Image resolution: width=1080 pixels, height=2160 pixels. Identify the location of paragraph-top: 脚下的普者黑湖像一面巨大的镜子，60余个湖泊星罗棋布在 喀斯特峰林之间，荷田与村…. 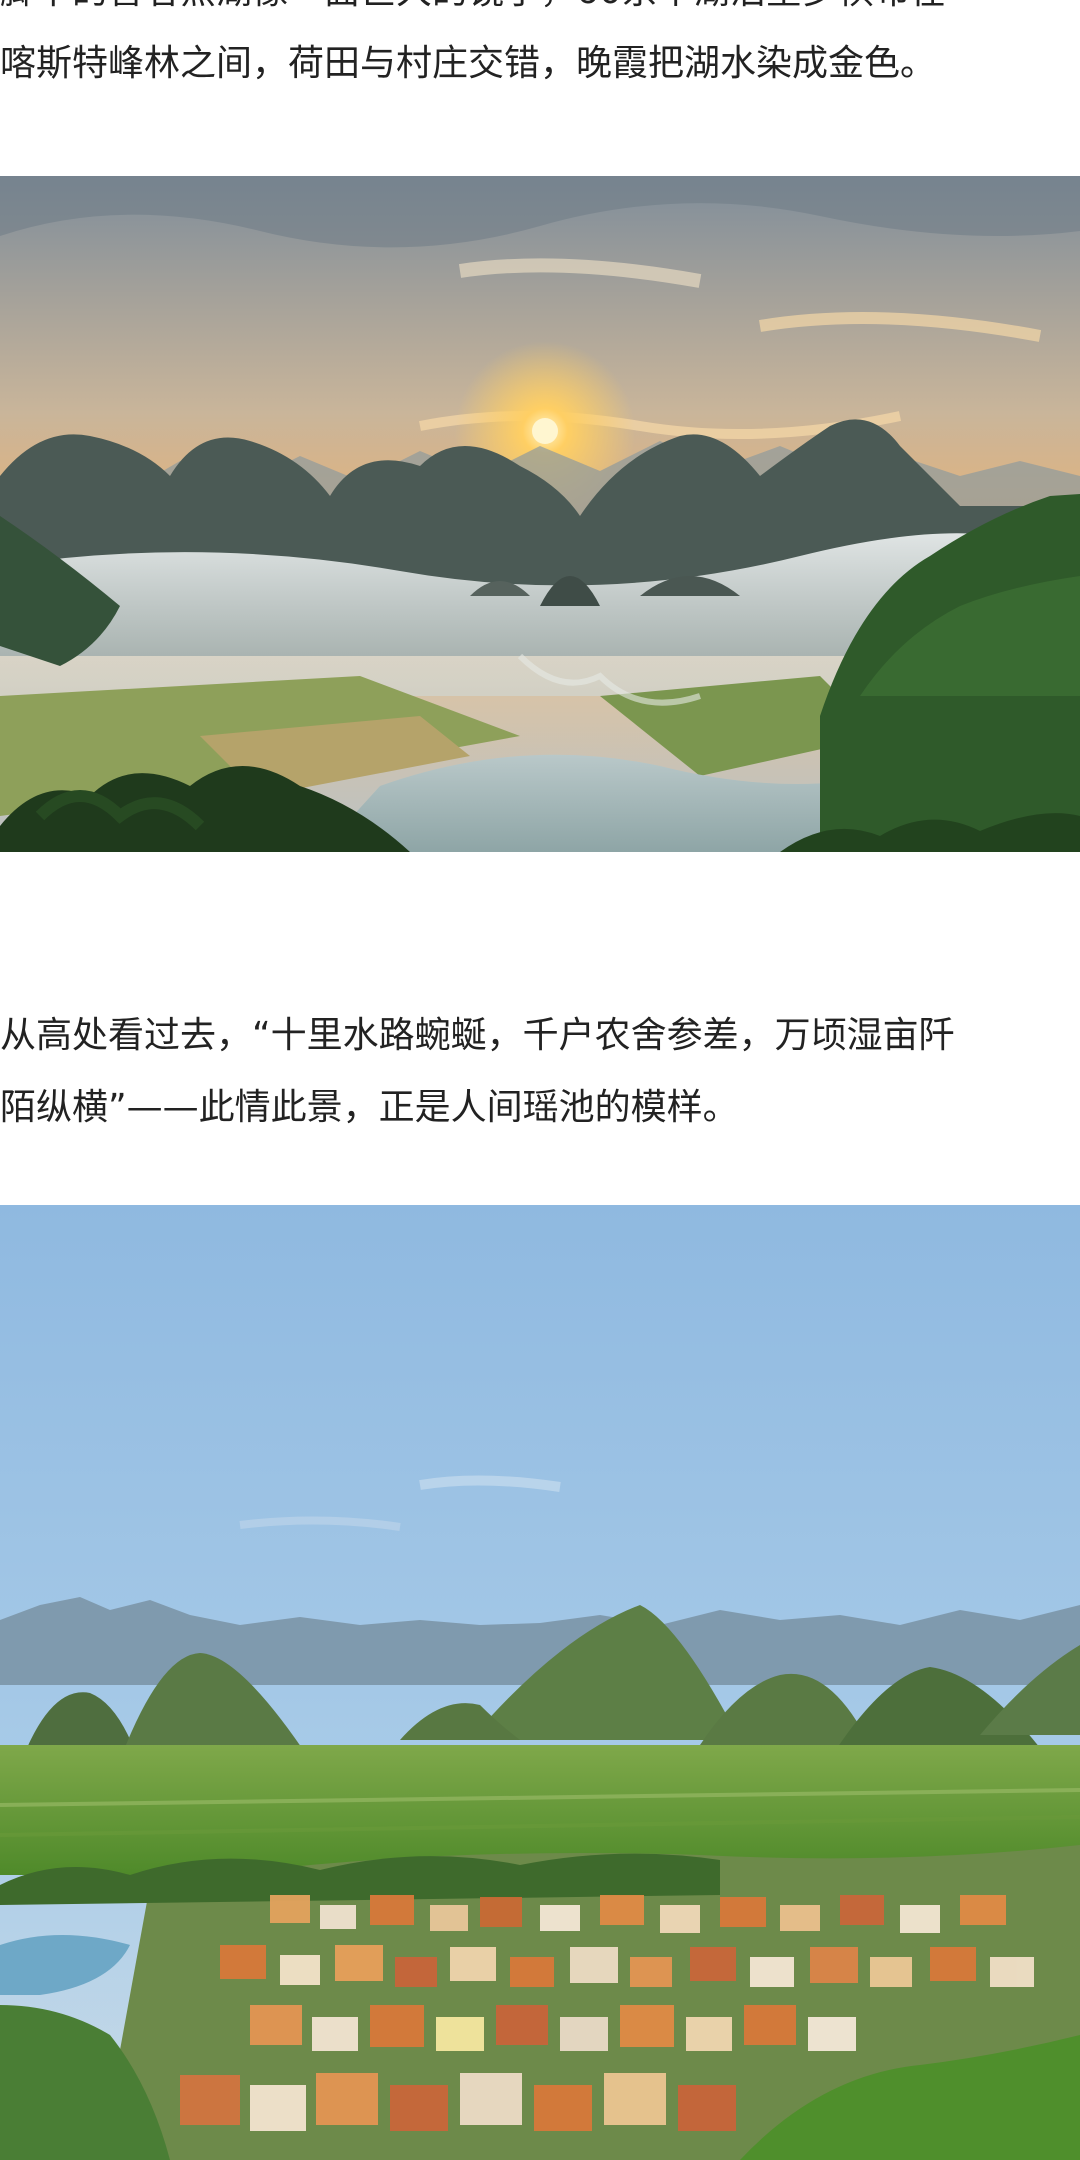
(540, 50).